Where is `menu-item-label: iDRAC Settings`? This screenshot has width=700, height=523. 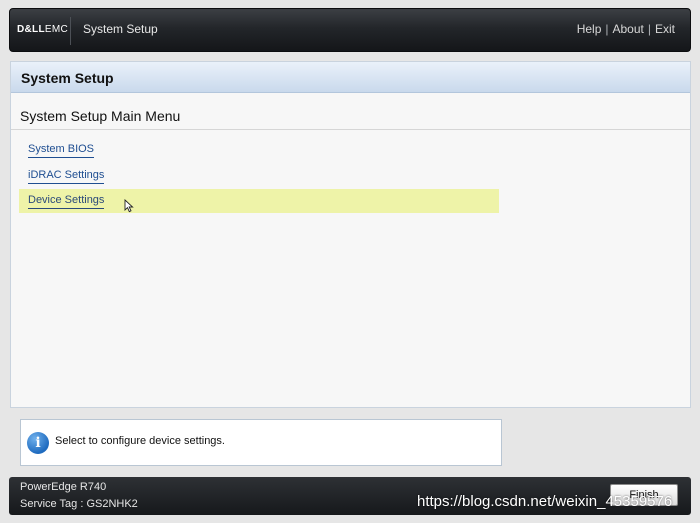 menu-item-label: iDRAC Settings is located at coordinates (66, 176).